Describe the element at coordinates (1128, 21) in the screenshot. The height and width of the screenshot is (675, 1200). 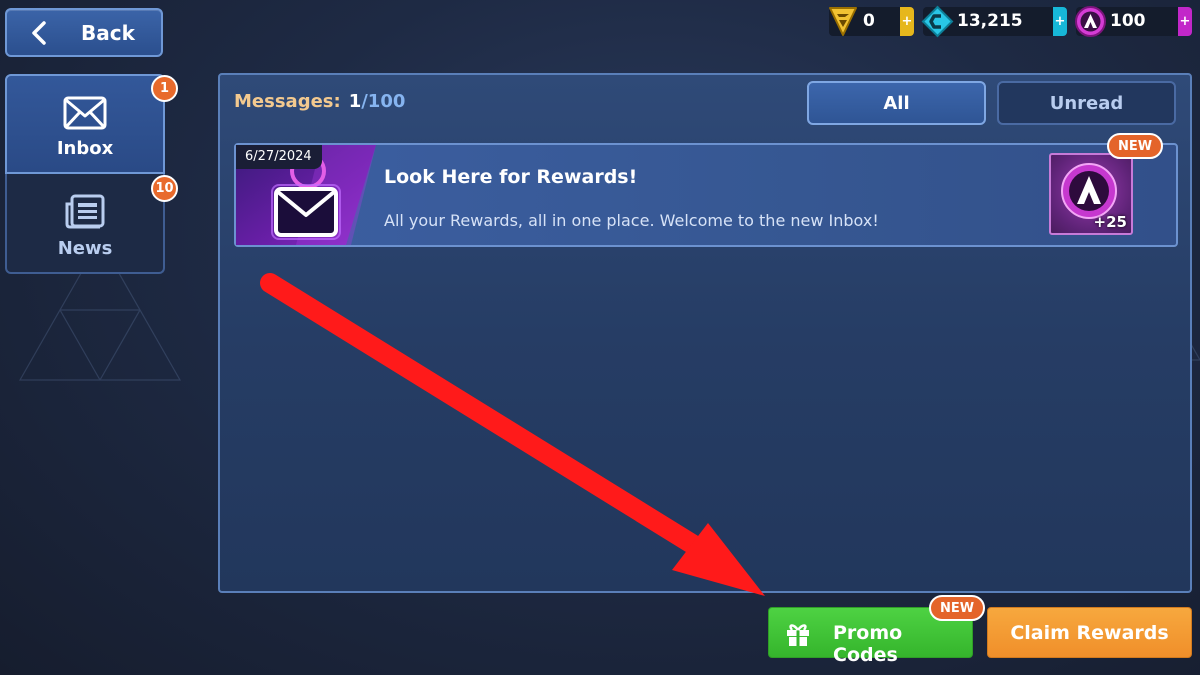
I see `premium-value: 100` at that location.